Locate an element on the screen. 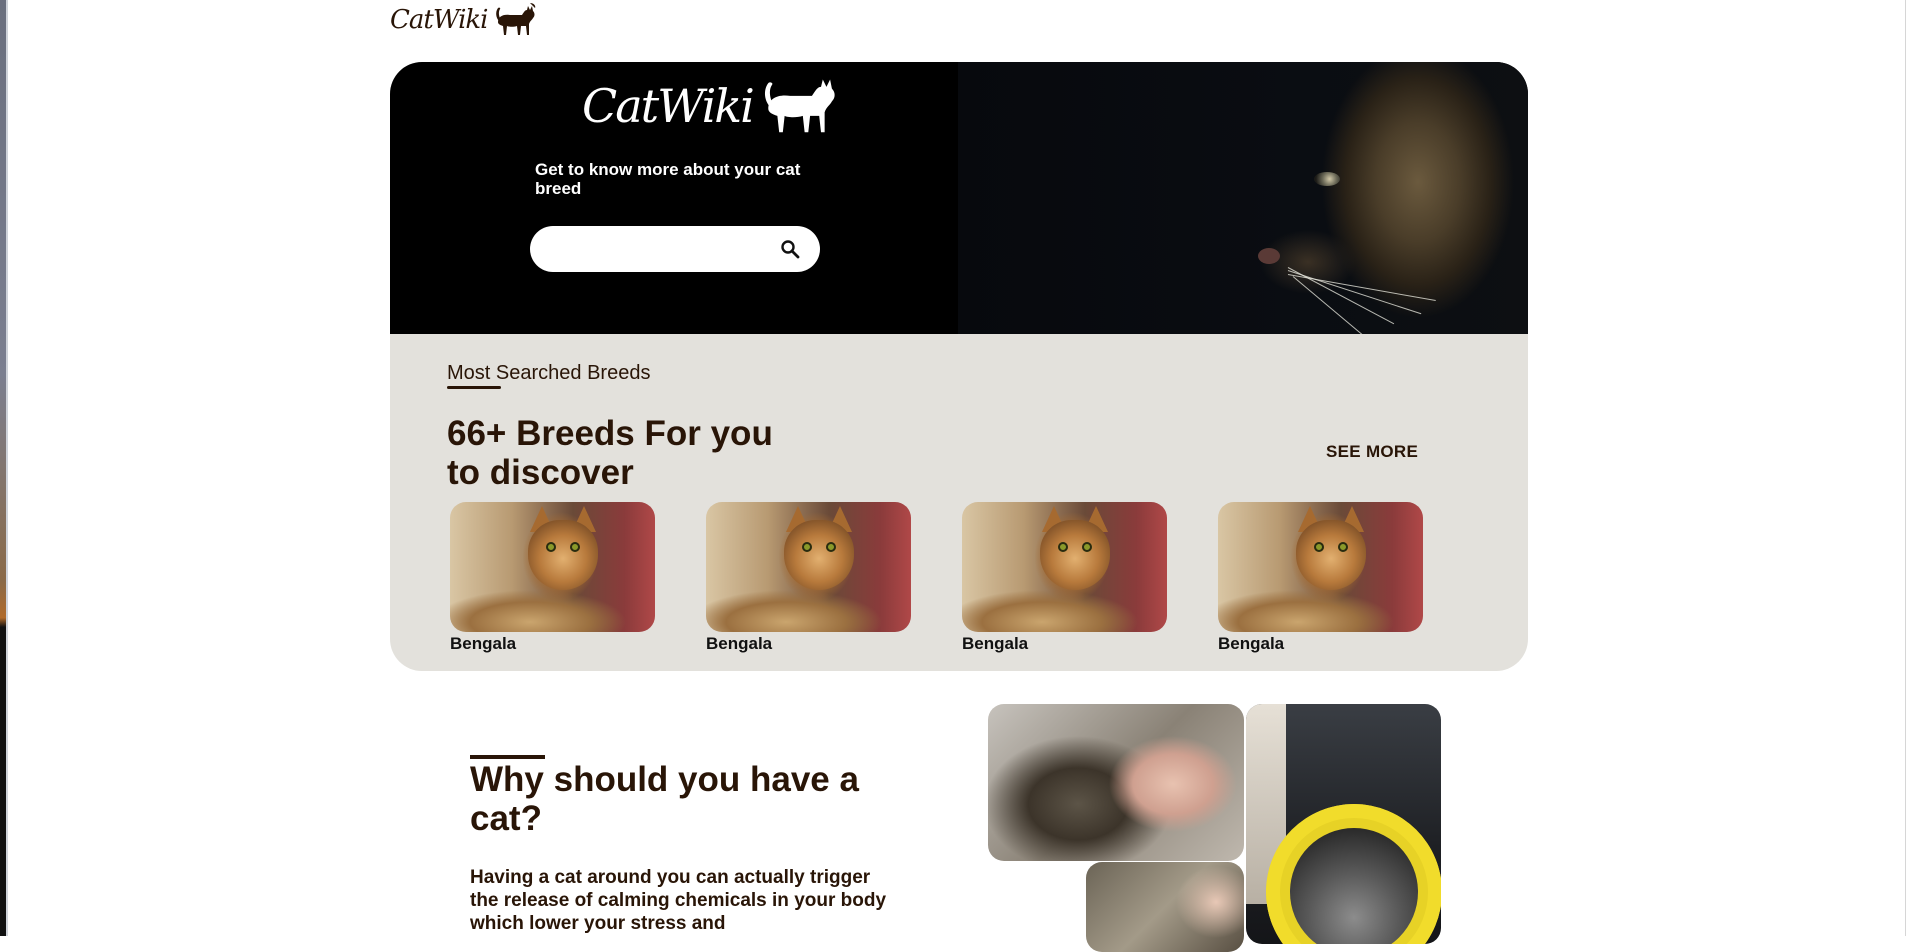 The image size is (1912, 952). section-label: Most Searched Breeds is located at coordinates (549, 373).